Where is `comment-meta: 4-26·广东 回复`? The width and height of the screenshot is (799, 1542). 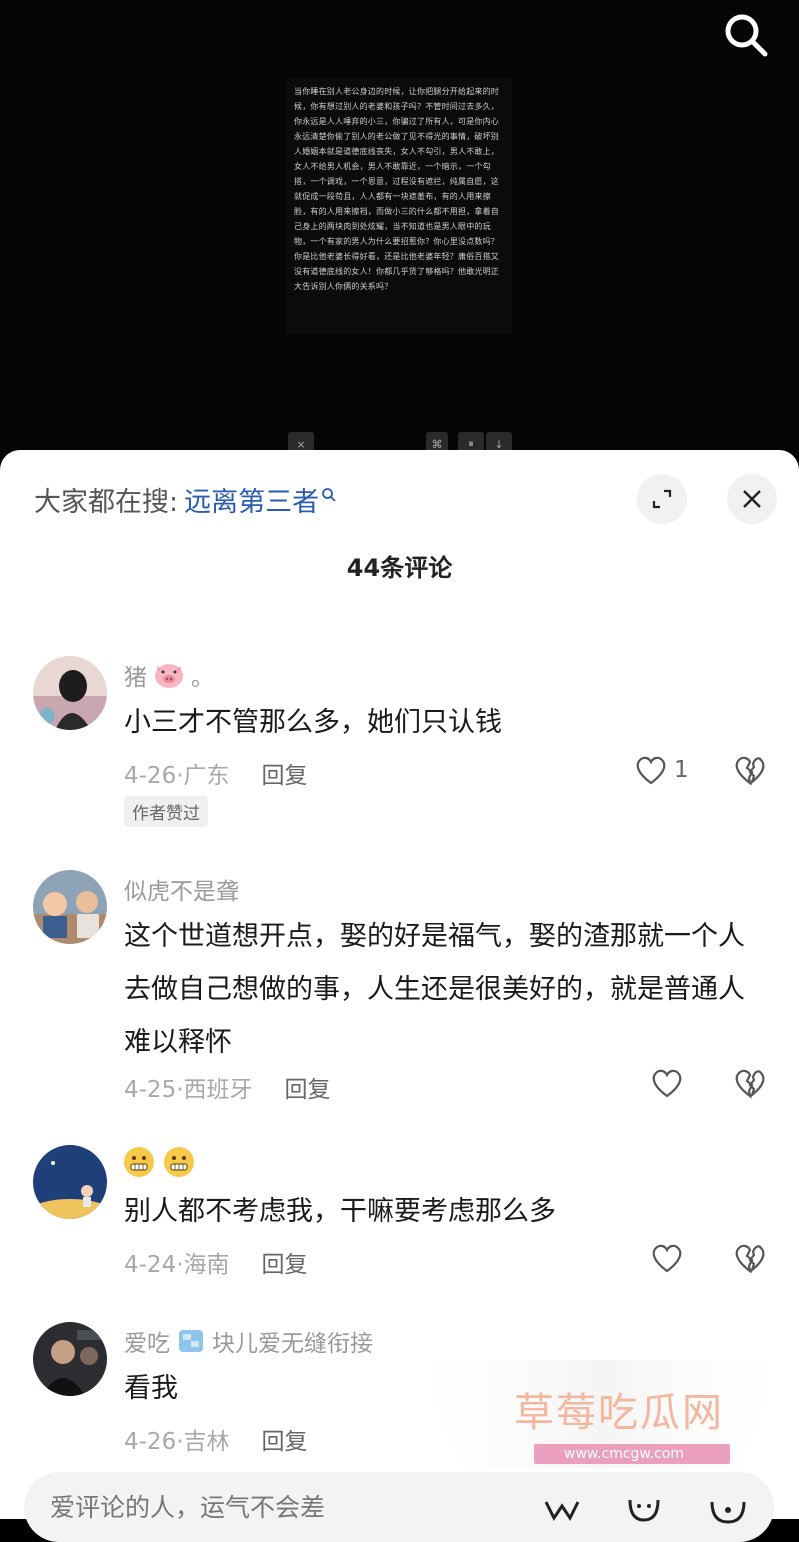
comment-meta: 4-26·广东 回复 is located at coordinates (216, 773).